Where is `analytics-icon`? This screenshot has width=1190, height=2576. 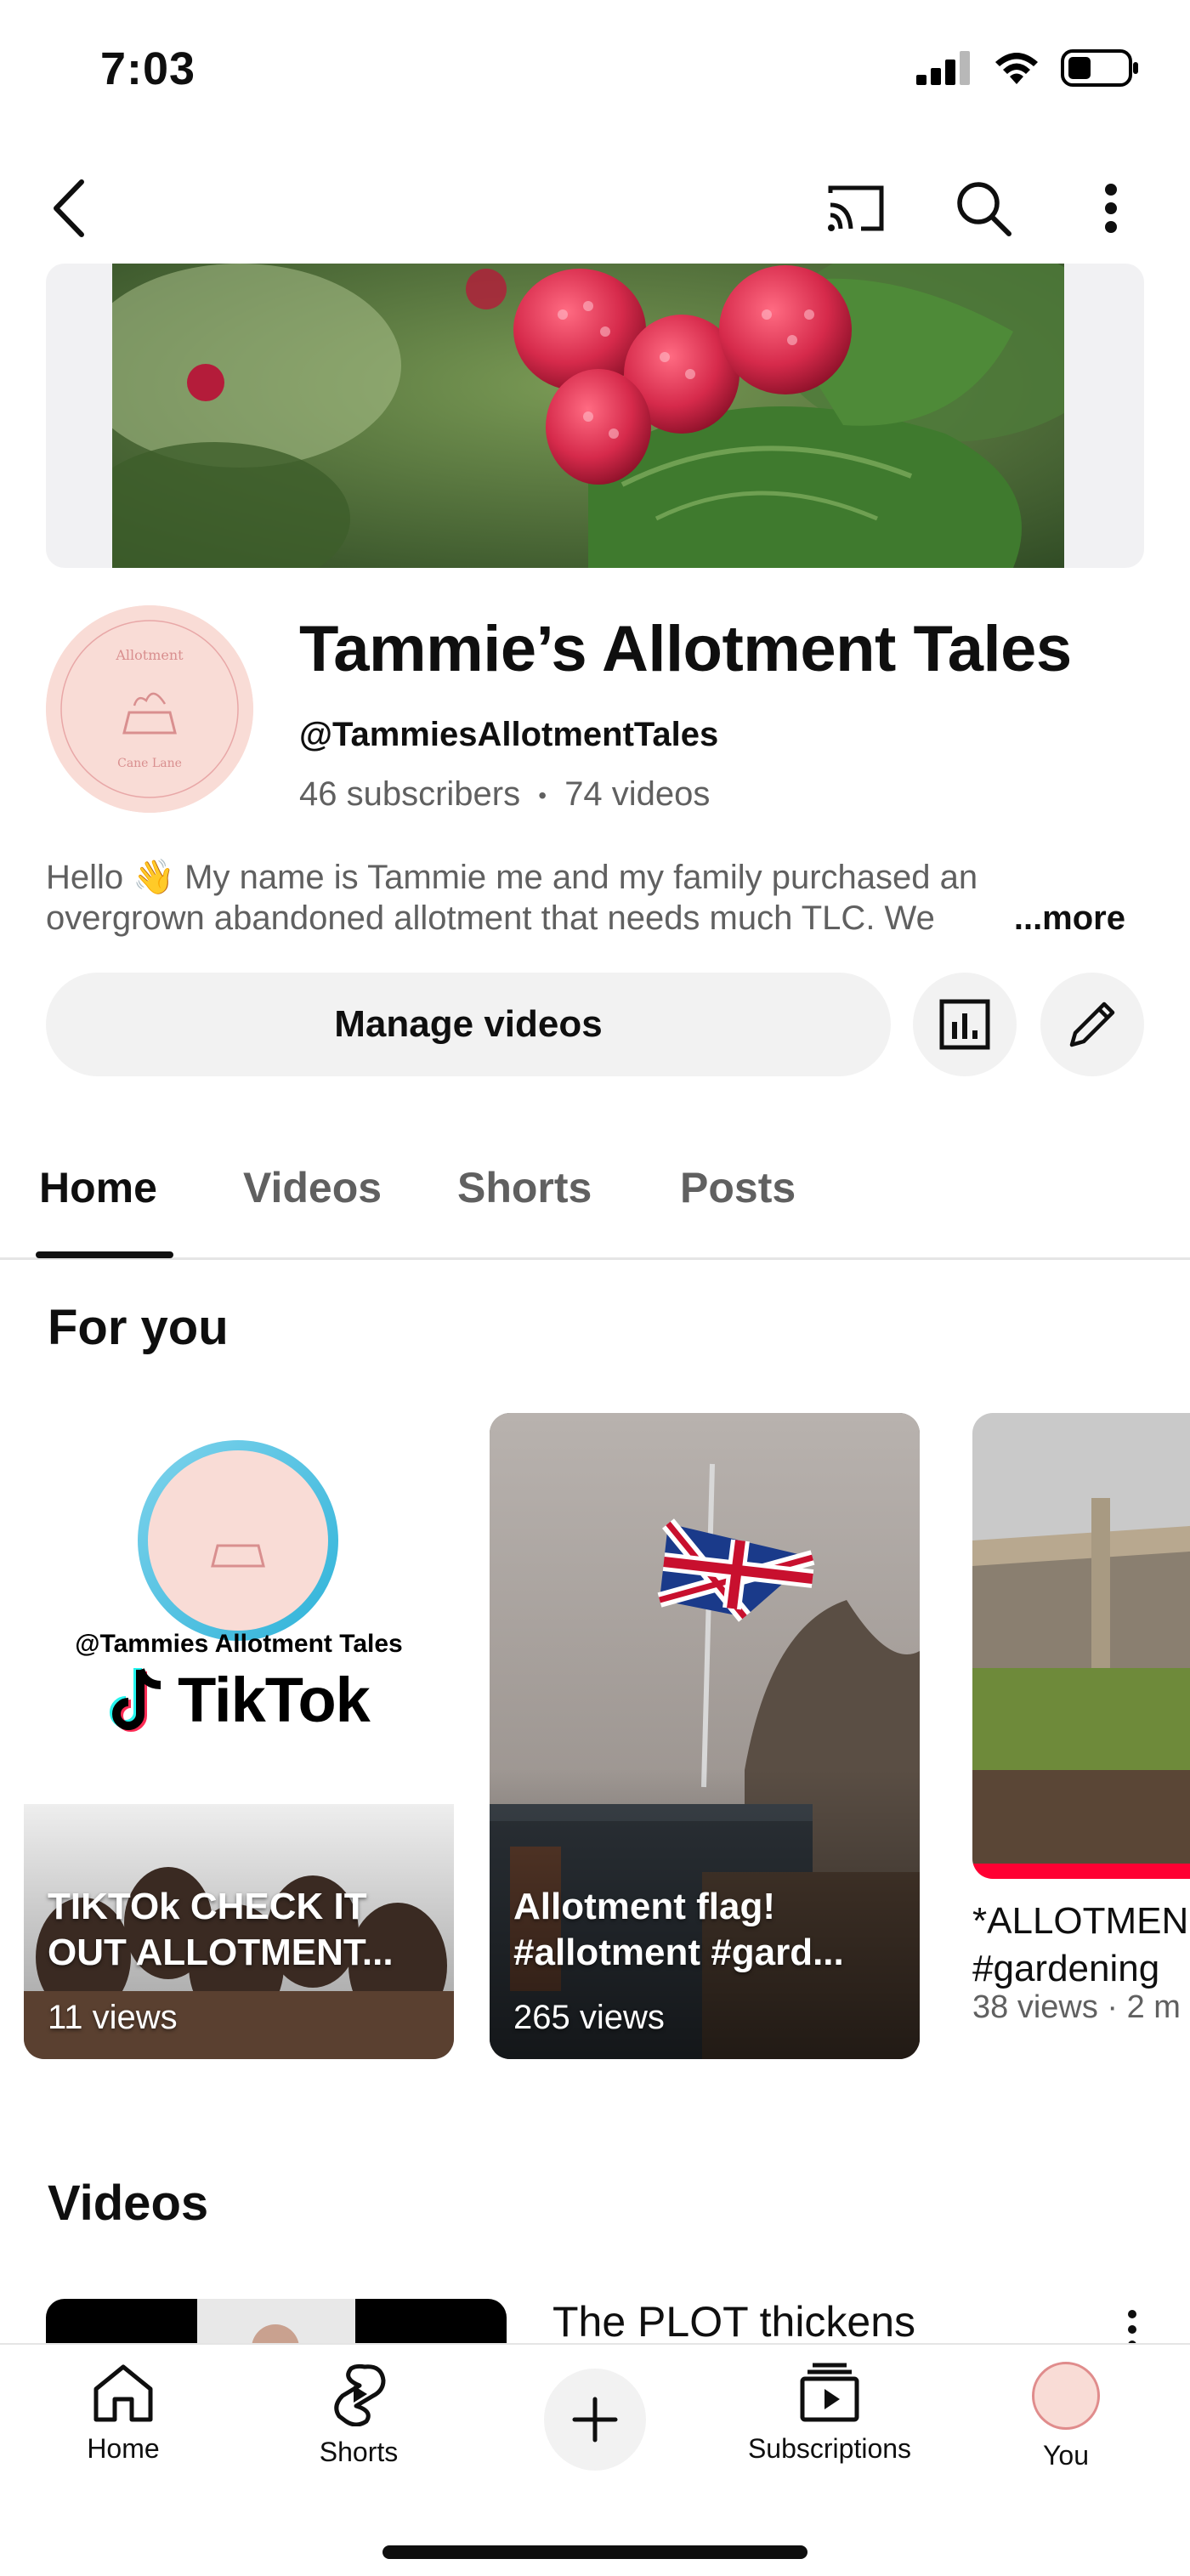 analytics-icon is located at coordinates (964, 1024).